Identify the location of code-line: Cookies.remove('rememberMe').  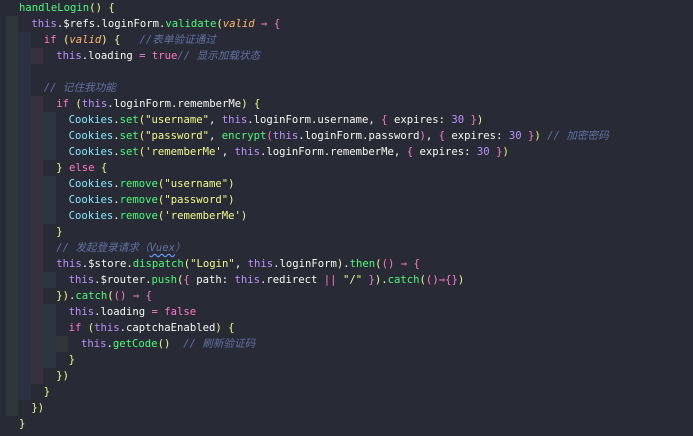
(158, 216).